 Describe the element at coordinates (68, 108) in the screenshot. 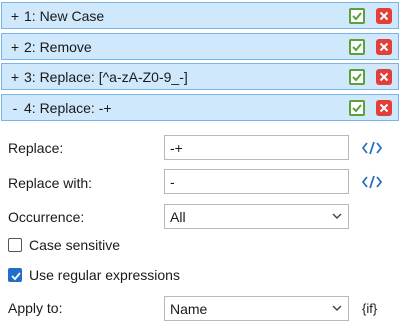

I see `step-title: 4: Replace: -+` at that location.